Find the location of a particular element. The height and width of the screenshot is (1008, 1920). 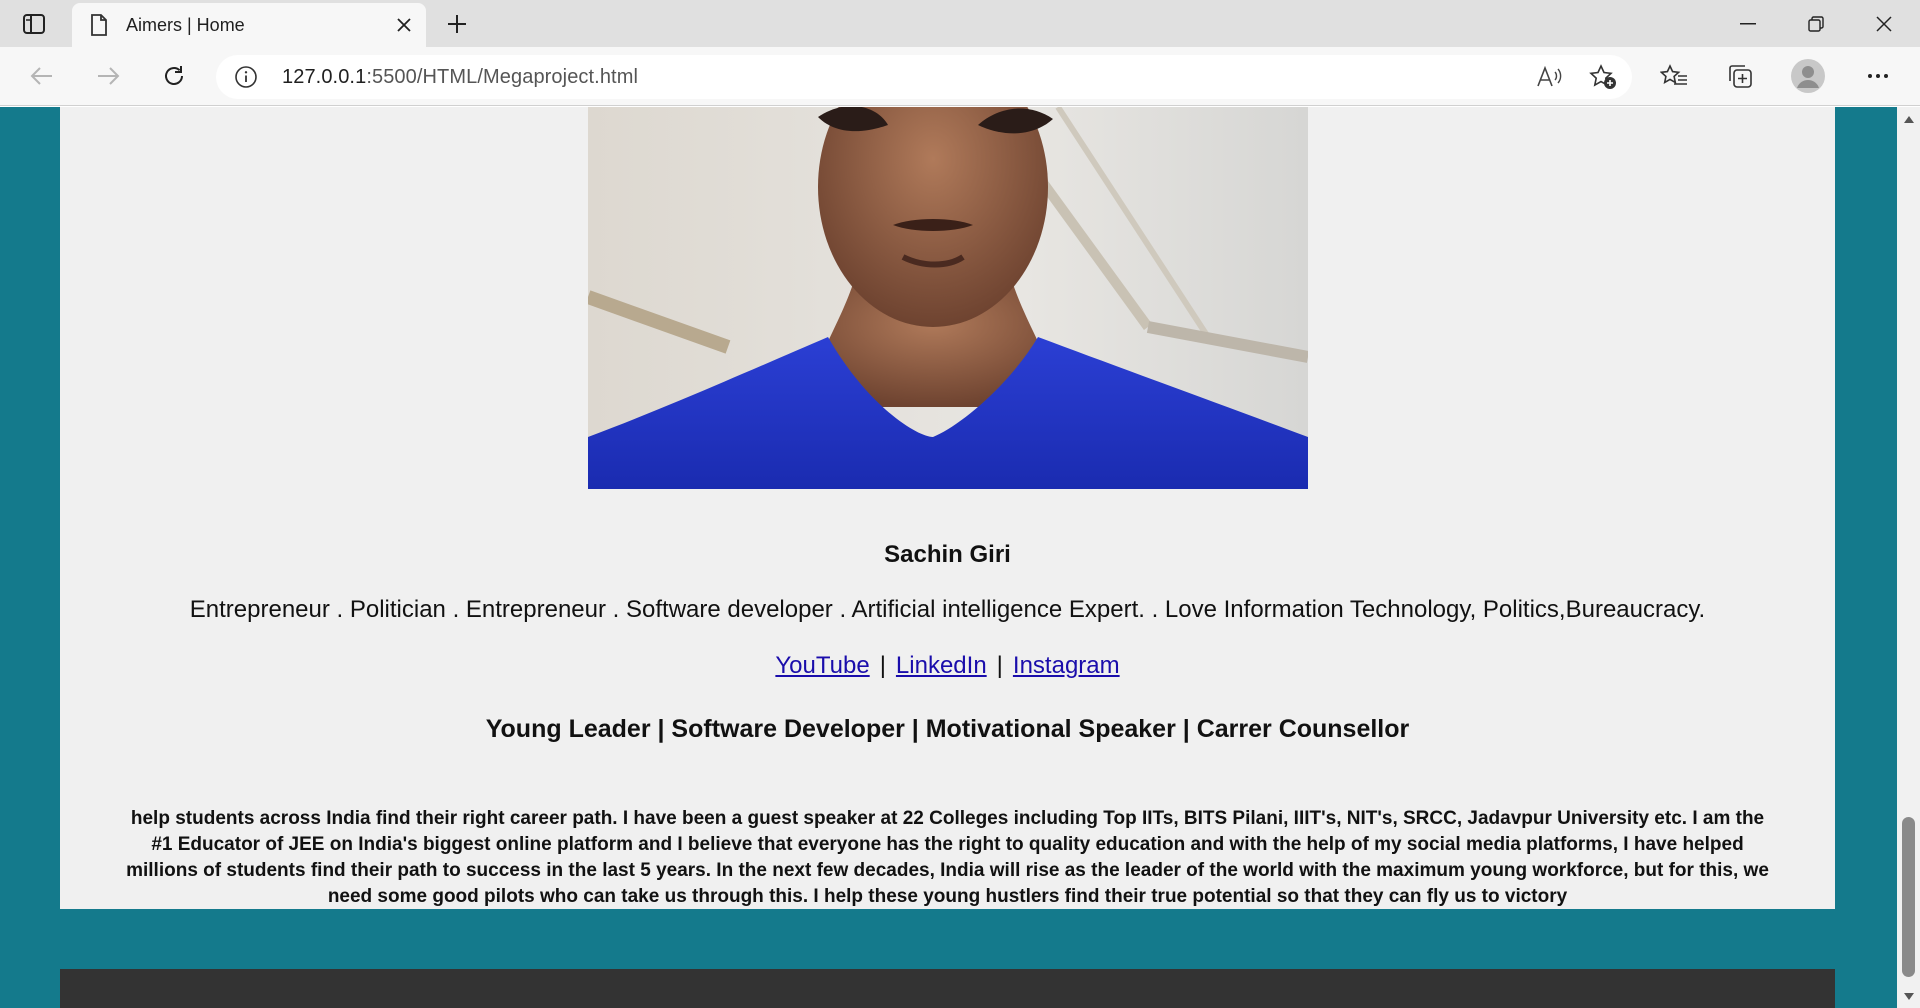

restore-icon is located at coordinates (1816, 23).